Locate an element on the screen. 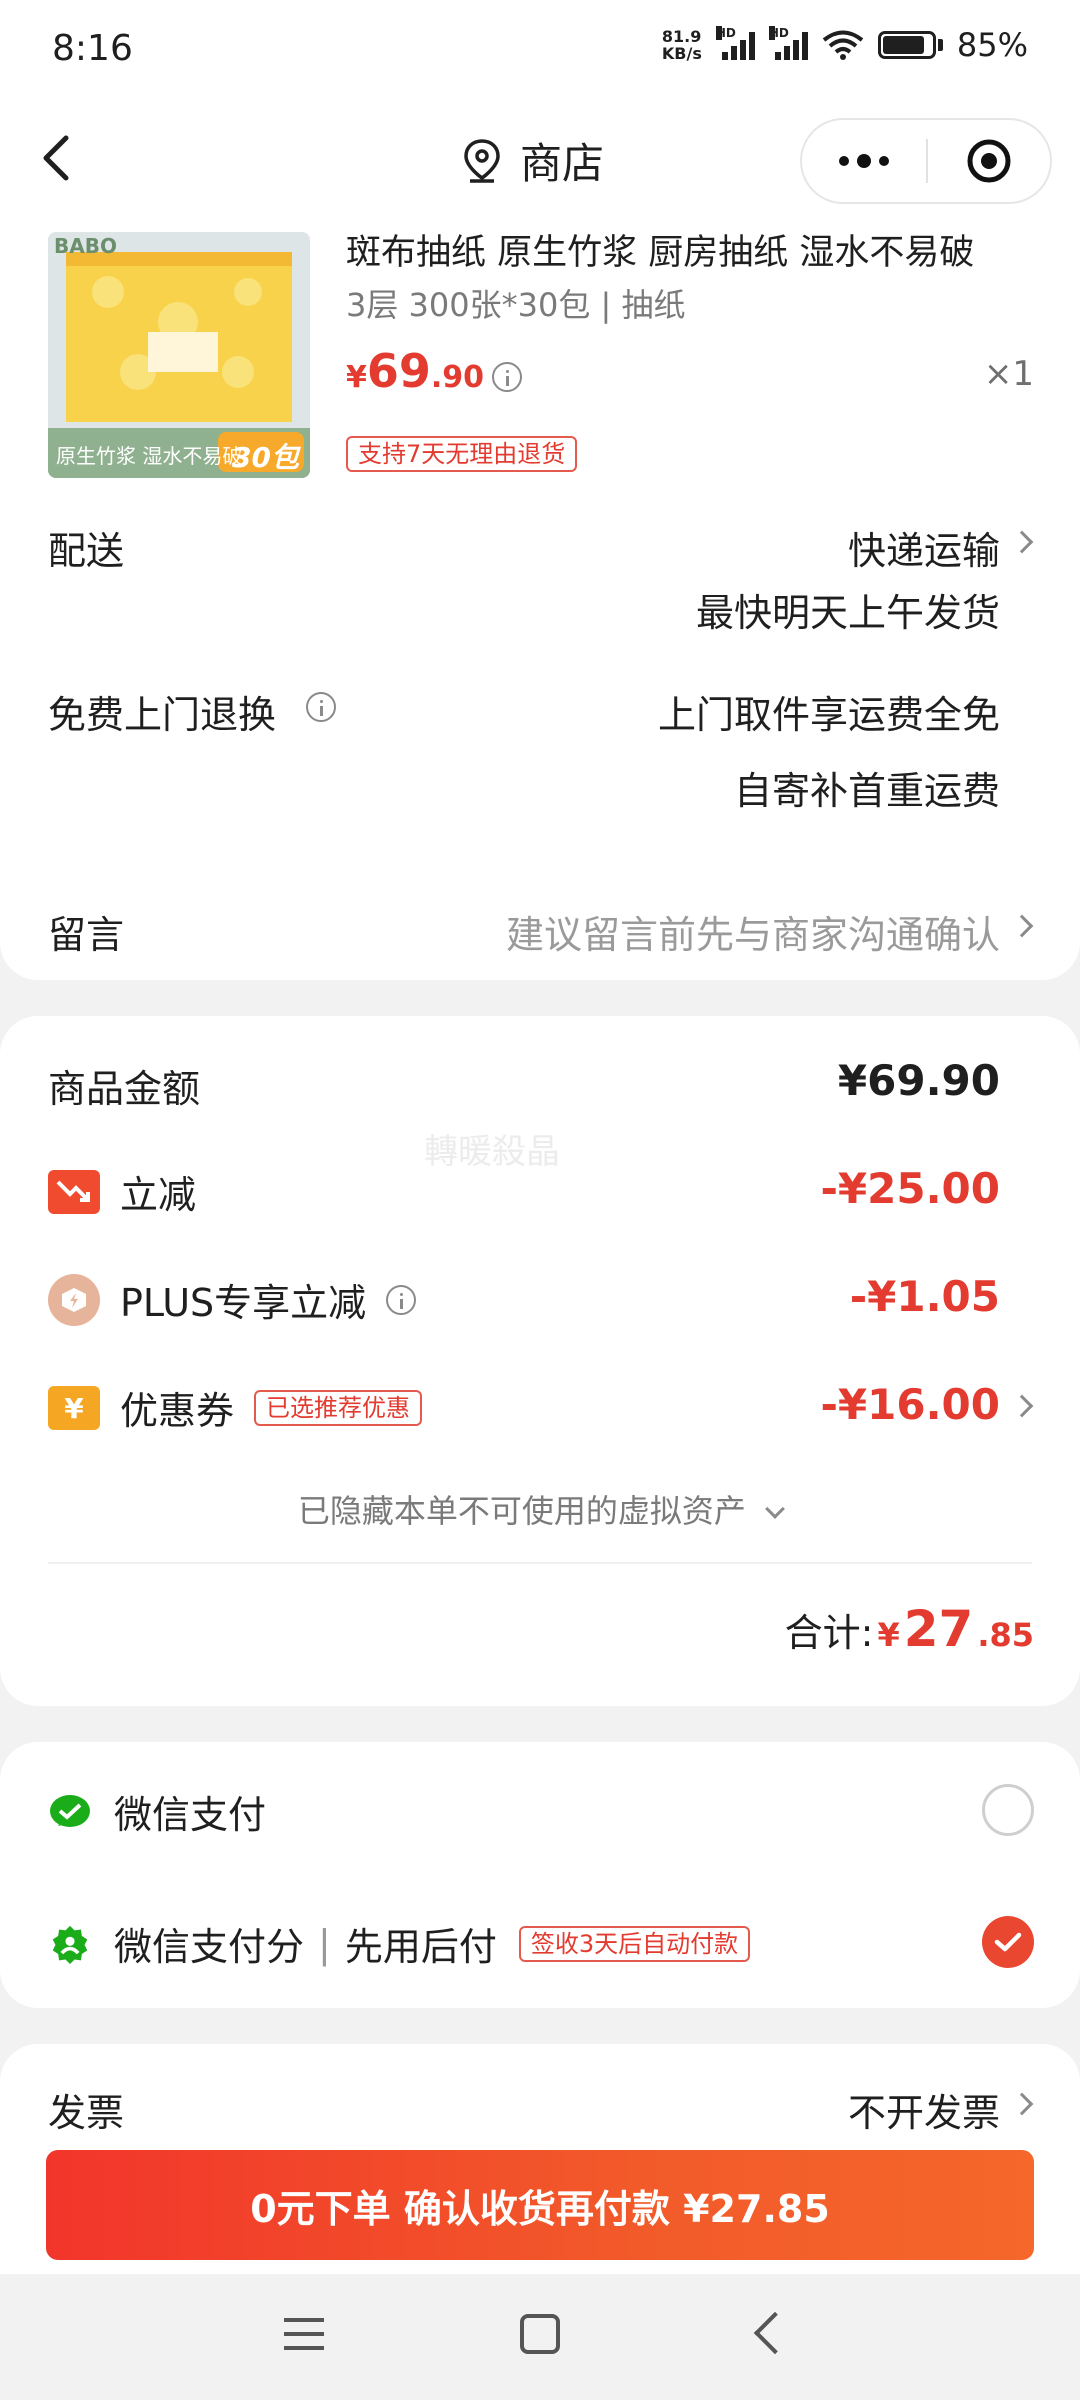 This screenshot has width=1080, height=2400. discount-label: 立减 is located at coordinates (158, 1195).